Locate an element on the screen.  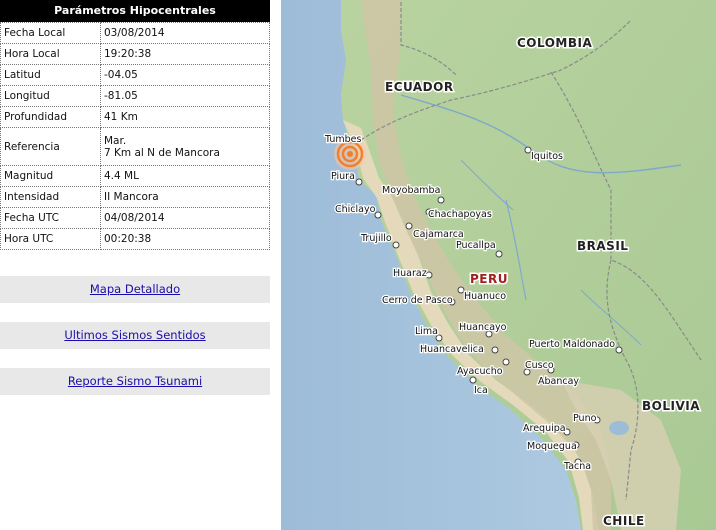
city-label-cajamarca: Cajamarca is located at coordinates (438, 234).